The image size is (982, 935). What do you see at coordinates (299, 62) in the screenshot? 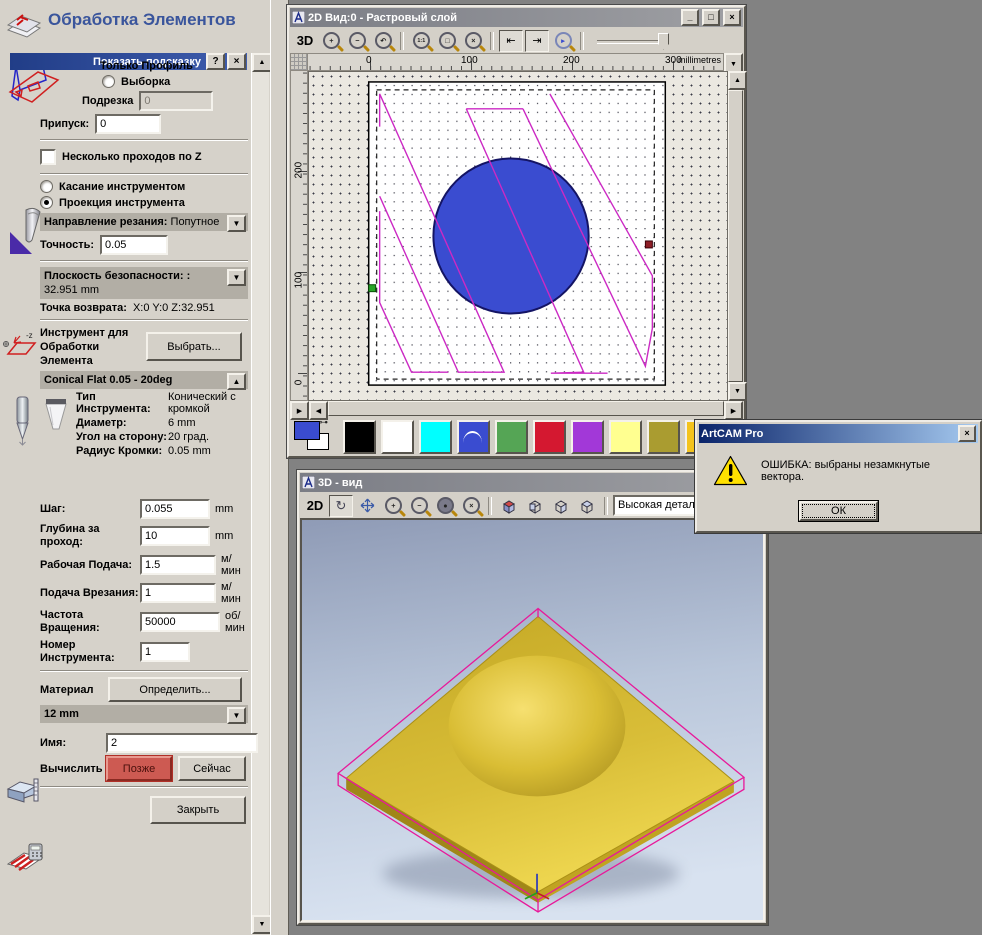
I see `ruler-origin-button` at bounding box center [299, 62].